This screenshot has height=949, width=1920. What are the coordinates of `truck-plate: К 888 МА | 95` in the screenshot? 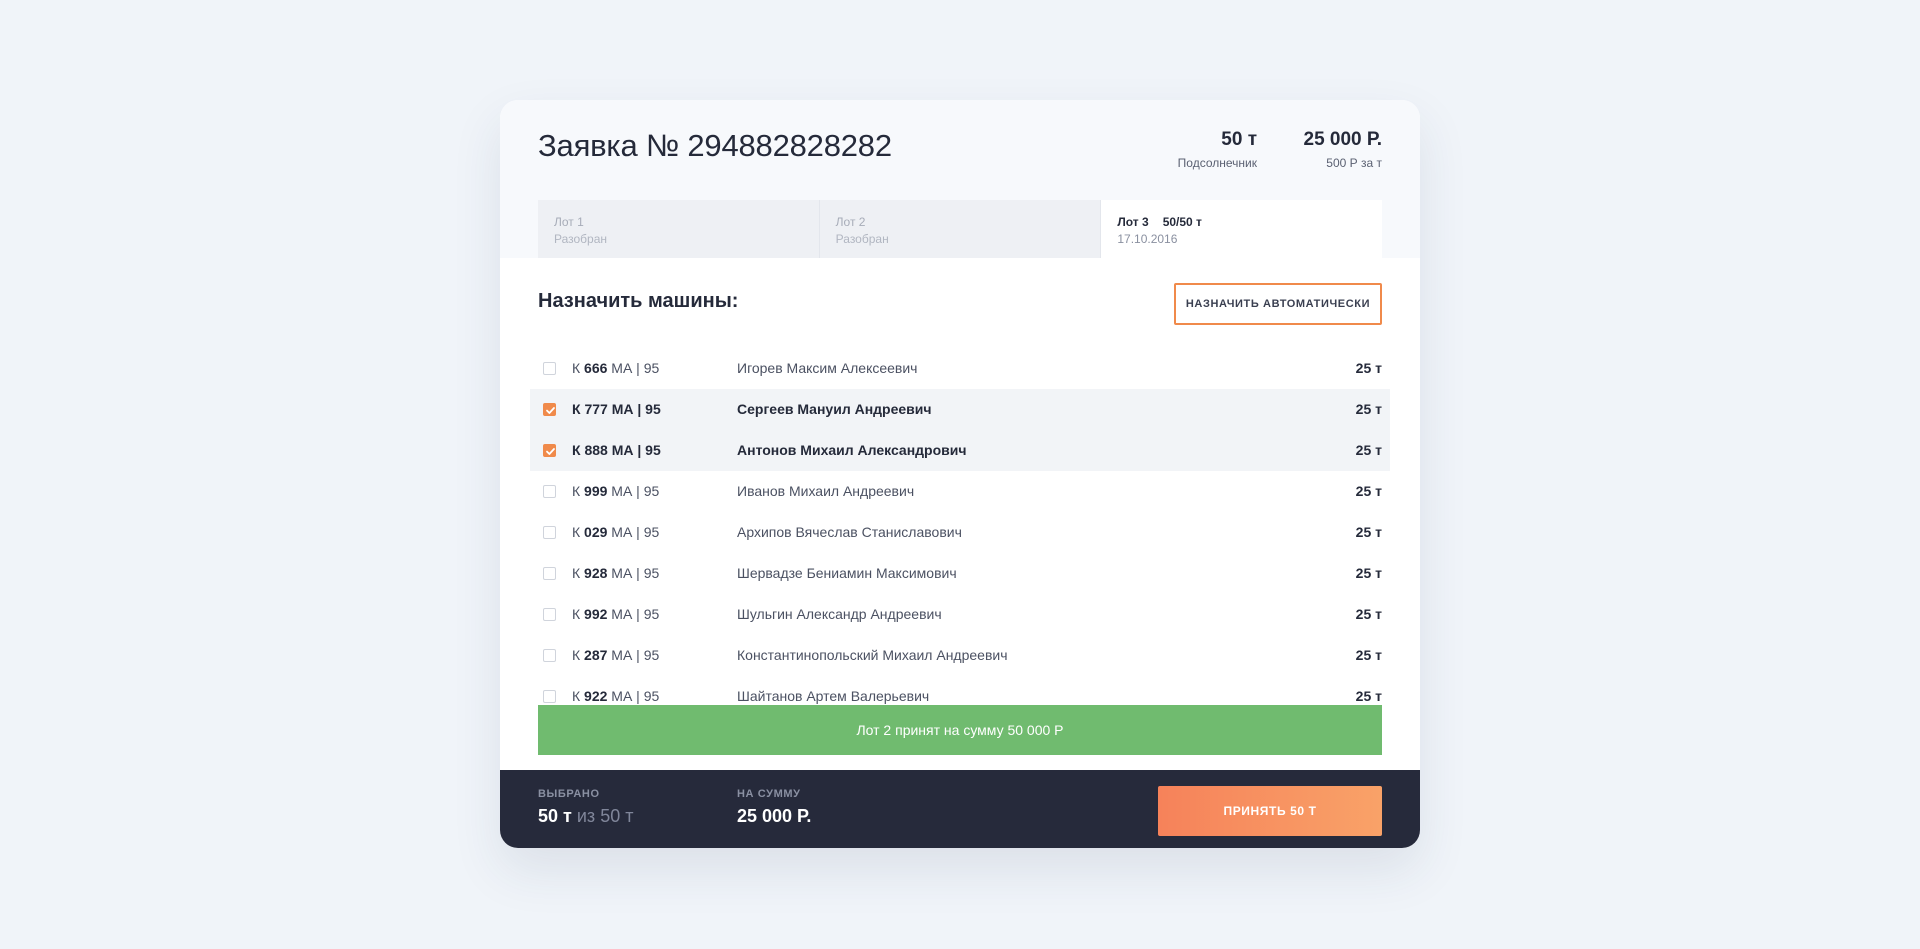 It's located at (616, 450).